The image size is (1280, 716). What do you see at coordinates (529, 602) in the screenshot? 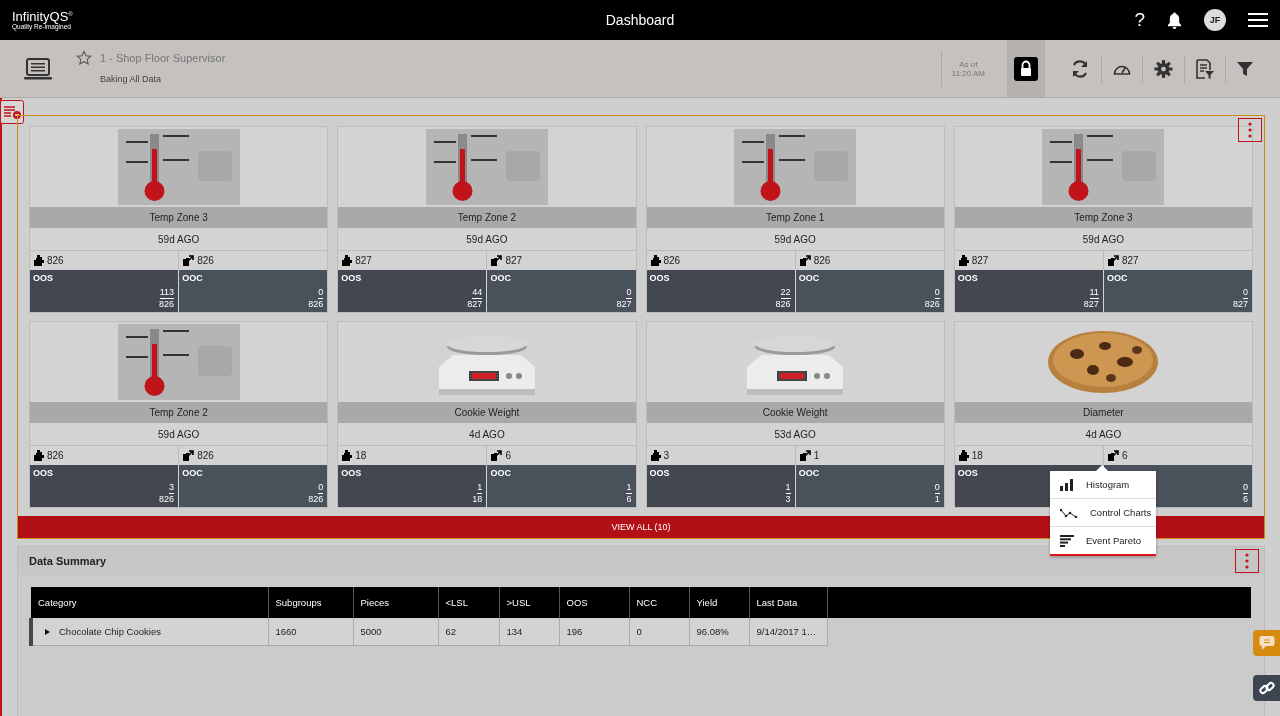
I see `column-header: >USL` at bounding box center [529, 602].